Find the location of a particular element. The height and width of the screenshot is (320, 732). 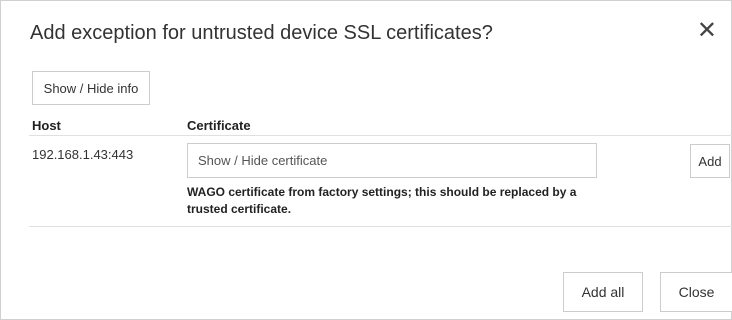

show-hide-certificate-toggle: Show / Hide certificate is located at coordinates (392, 160).